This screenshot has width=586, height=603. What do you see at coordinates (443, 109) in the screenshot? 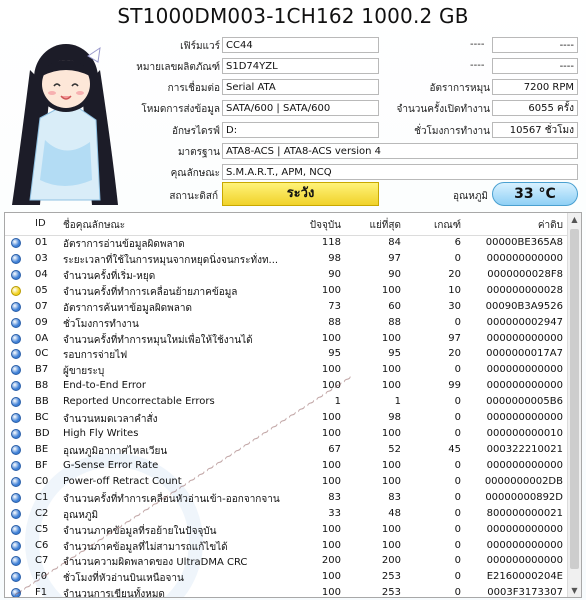
I see `power-on-count-label: จำนวนครั้งเปิดทำงาน` at bounding box center [443, 109].